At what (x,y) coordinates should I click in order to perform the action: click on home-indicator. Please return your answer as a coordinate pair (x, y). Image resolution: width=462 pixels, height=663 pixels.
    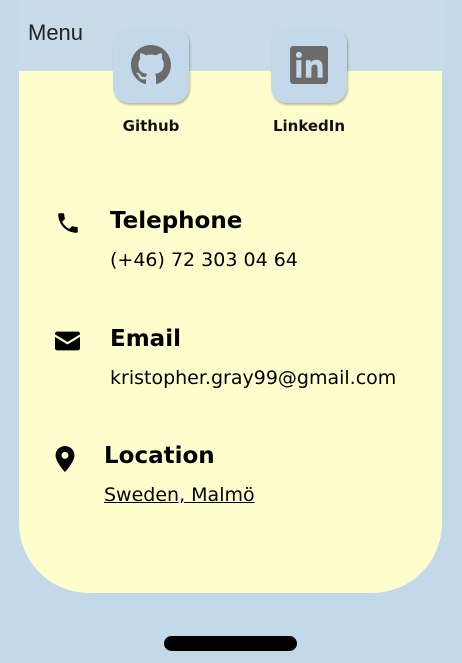
    Looking at the image, I should click on (230, 643).